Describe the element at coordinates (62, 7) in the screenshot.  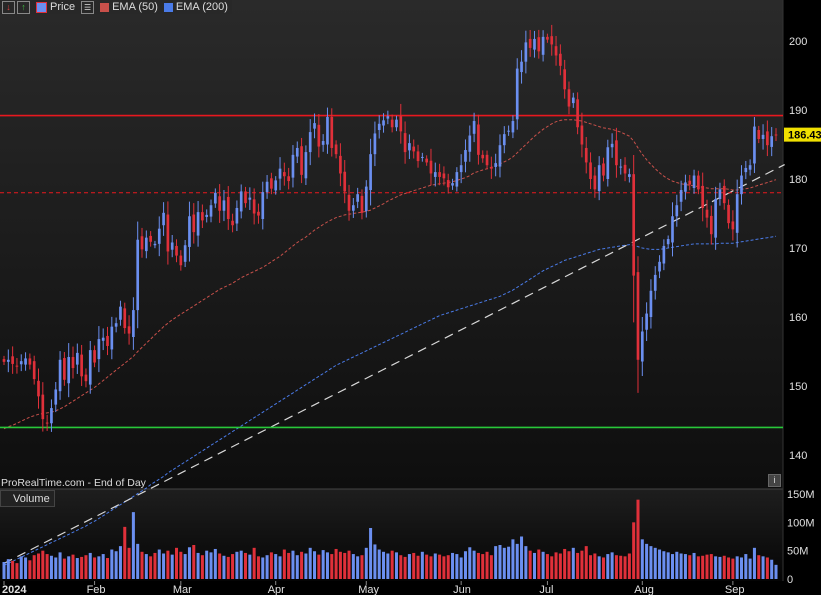
I see `legend-price-label: Price` at that location.